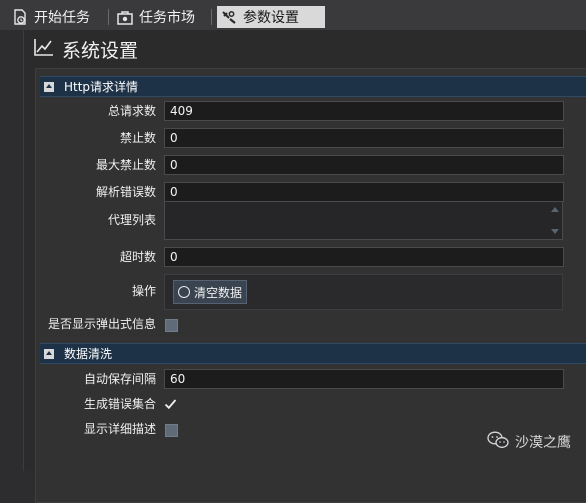 This screenshot has width=586, height=503. What do you see at coordinates (313, 353) in the screenshot?
I see `section-header-cleaning: 数据清洗` at bounding box center [313, 353].